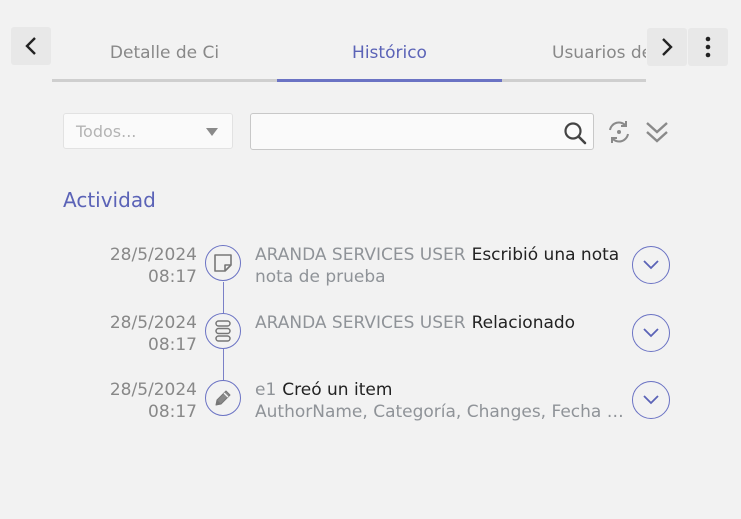  I want to click on tab-historico: Histórico, so click(389, 56).